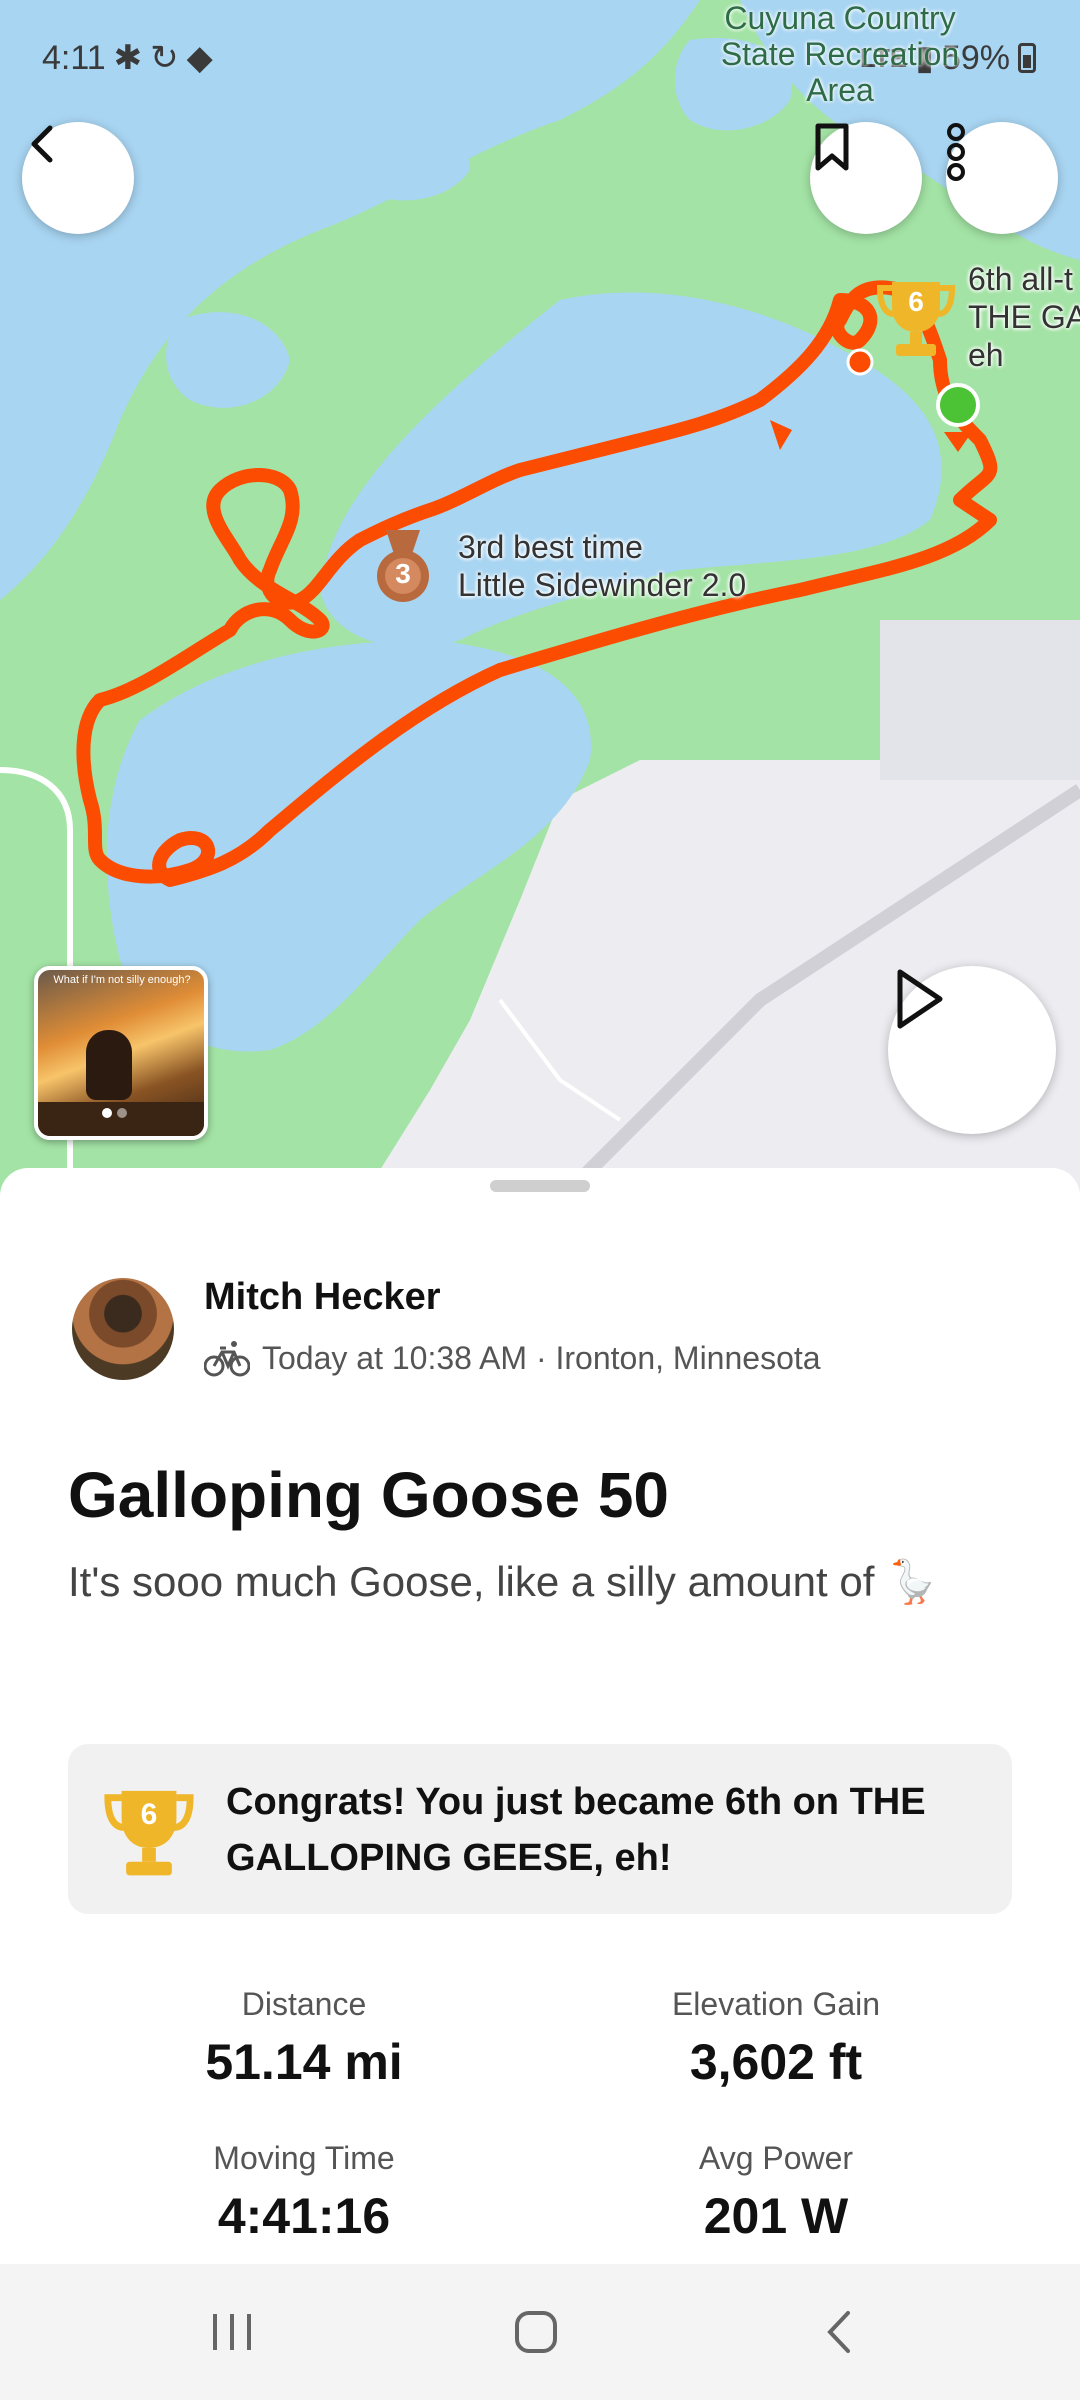 This screenshot has width=1080, height=2400. Describe the element at coordinates (776, 2062) in the screenshot. I see `stat-value: 3,602 ft` at that location.